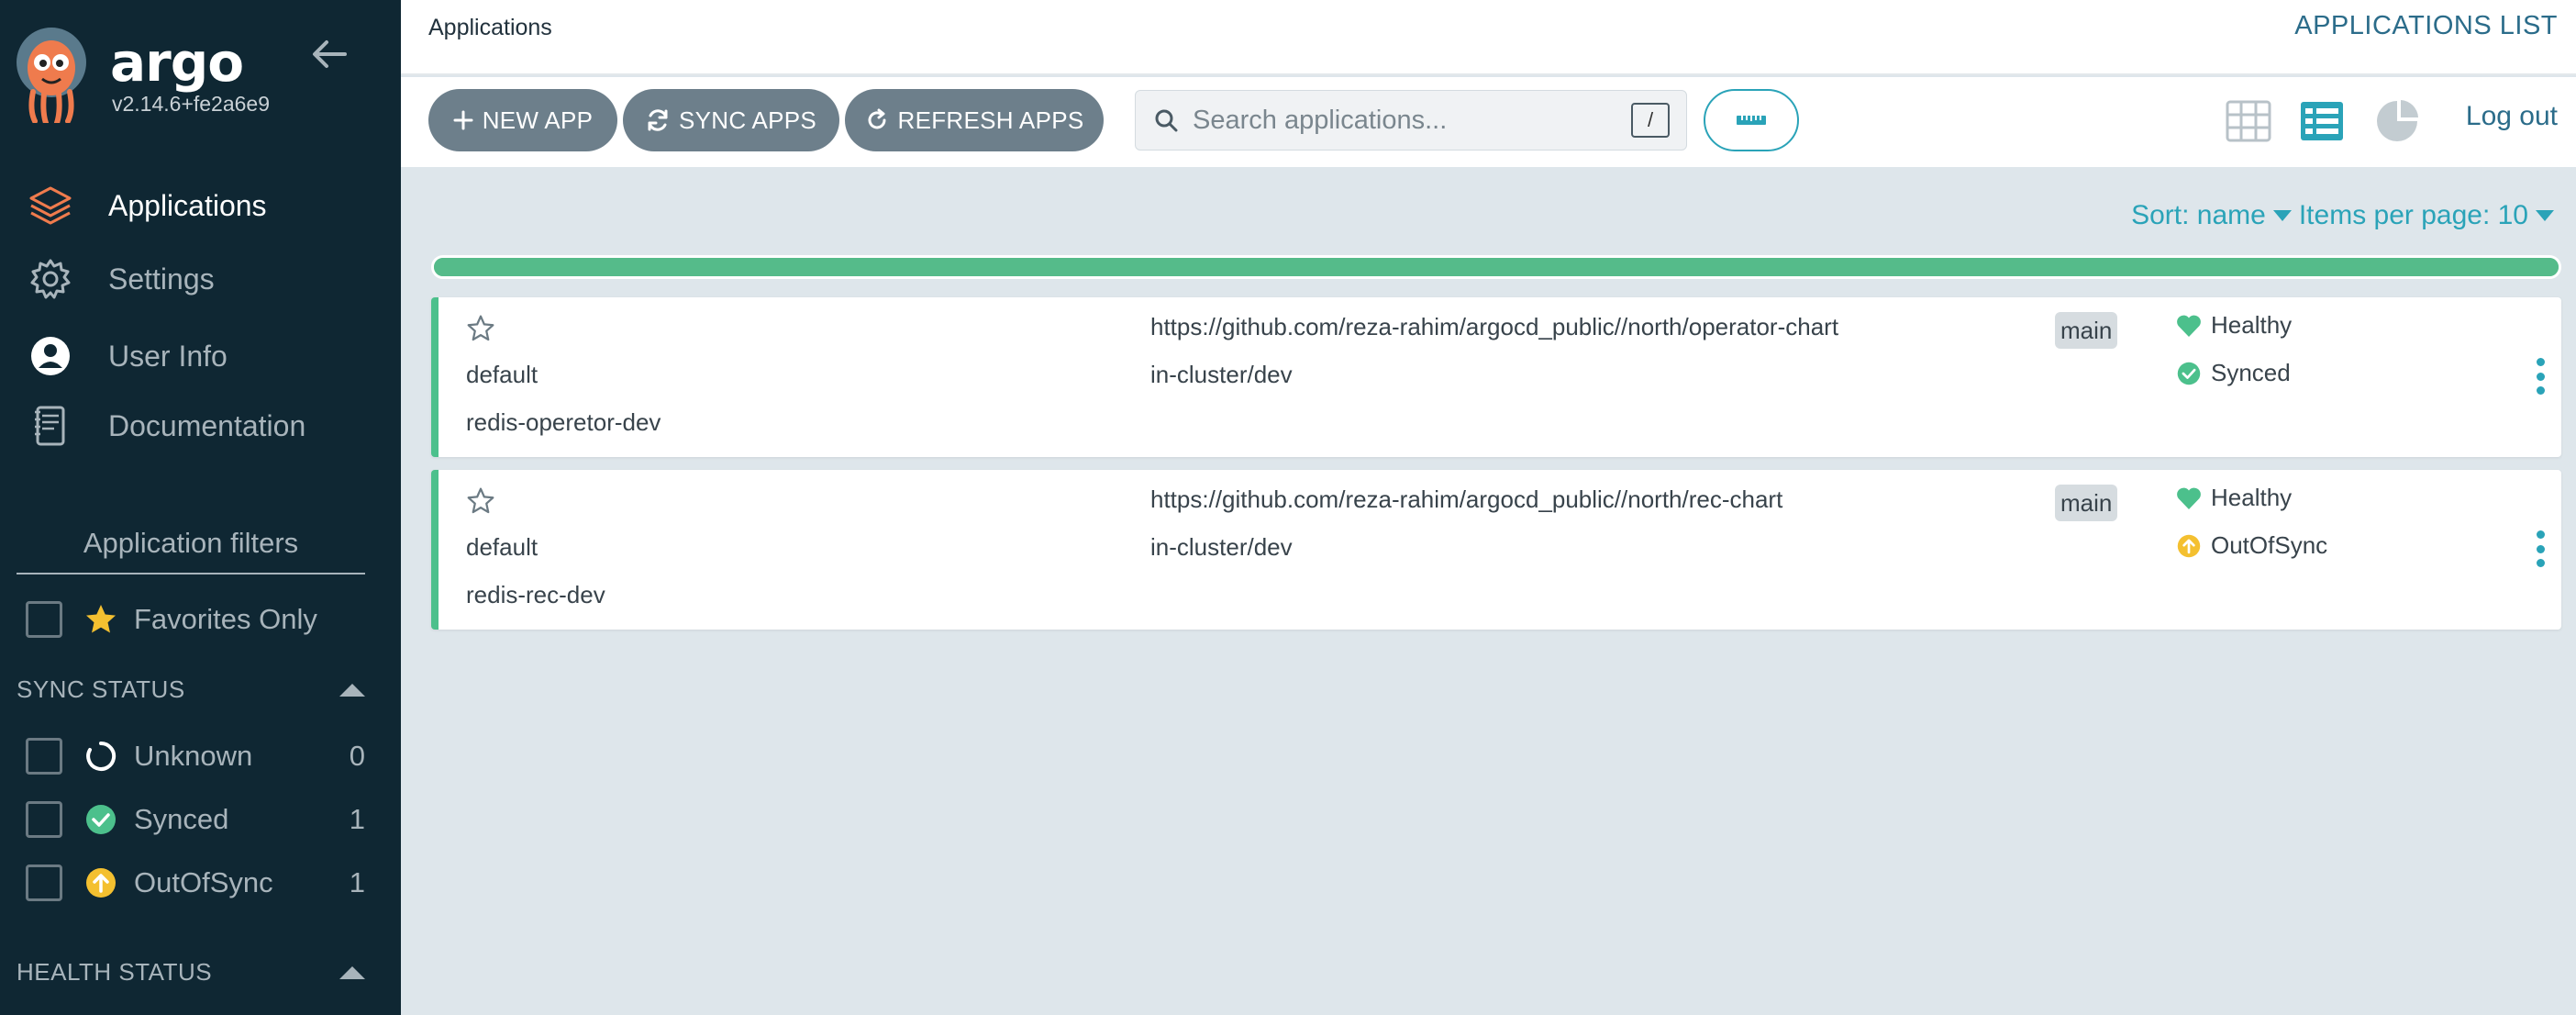 Image resolution: width=2576 pixels, height=1015 pixels. Describe the element at coordinates (161, 279) in the screenshot. I see `nav-label: Settings` at that location.